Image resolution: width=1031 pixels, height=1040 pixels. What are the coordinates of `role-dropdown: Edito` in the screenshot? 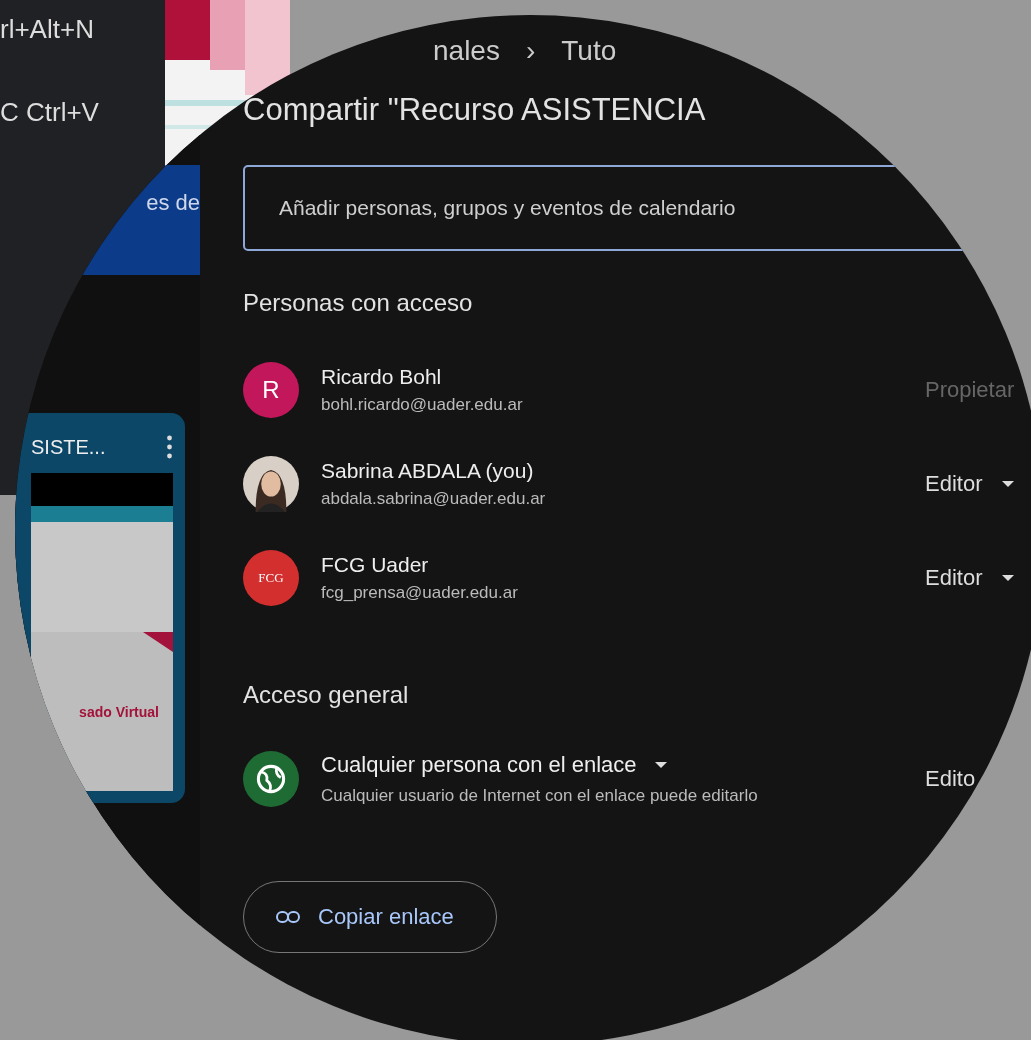 It's located at (950, 779).